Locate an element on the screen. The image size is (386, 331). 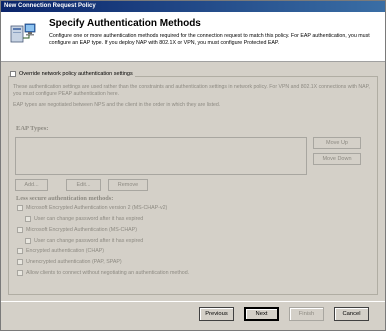
window-title: New Connection Request Policy is located at coordinates (193, 6).